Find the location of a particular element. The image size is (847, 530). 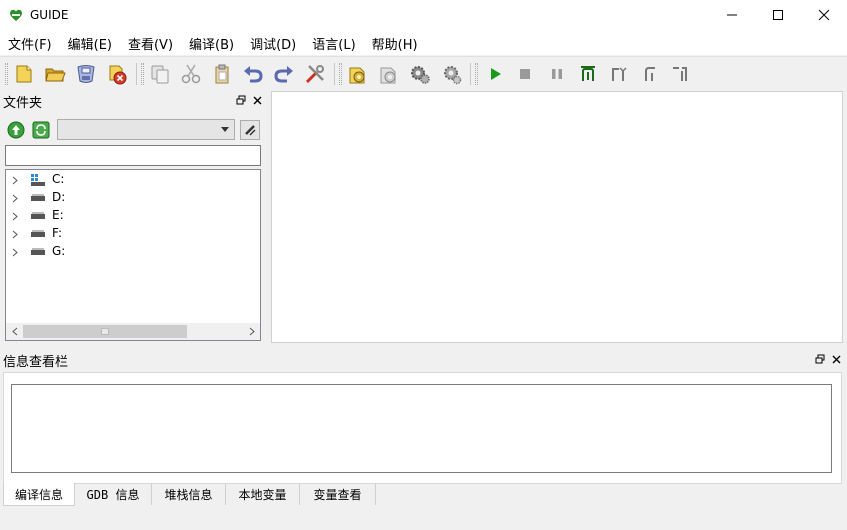

compile-icon is located at coordinates (357, 75).